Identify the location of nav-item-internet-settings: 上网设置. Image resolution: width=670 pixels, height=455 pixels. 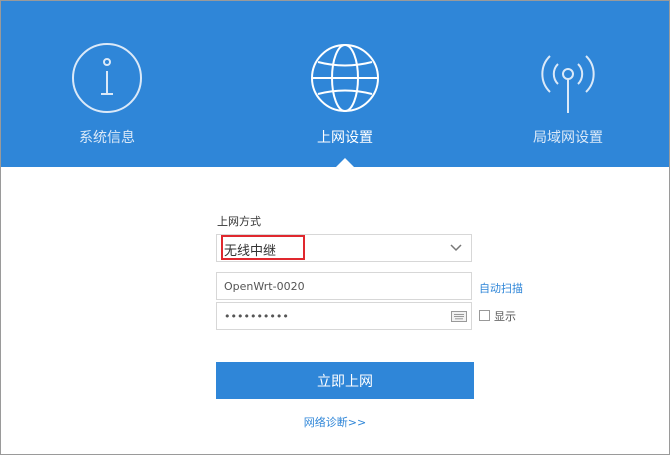
(345, 84).